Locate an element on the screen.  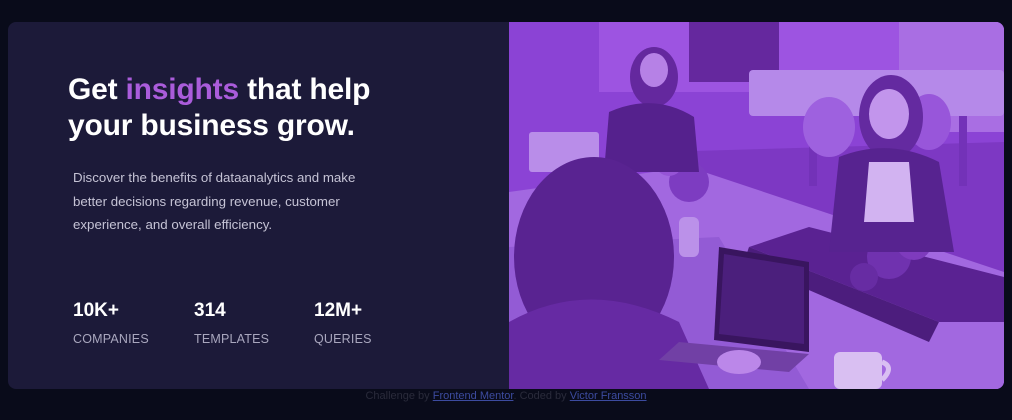
frontend-mentor-link: Frontend Mentor is located at coordinates (473, 396).